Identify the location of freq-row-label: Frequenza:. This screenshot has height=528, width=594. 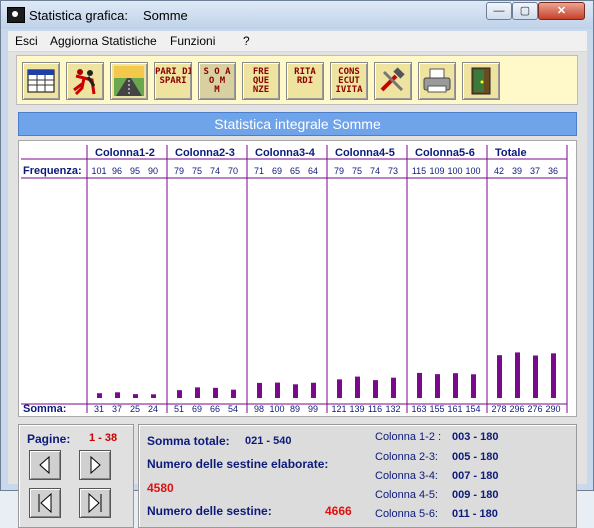
(52, 171).